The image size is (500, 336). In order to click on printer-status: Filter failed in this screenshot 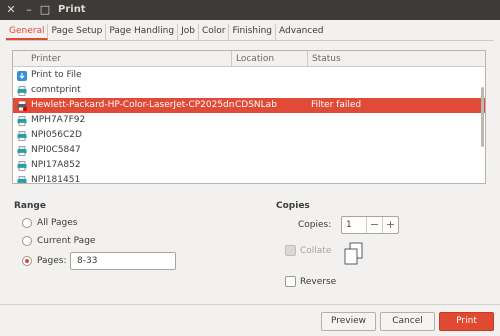, I will do `click(336, 105)`.